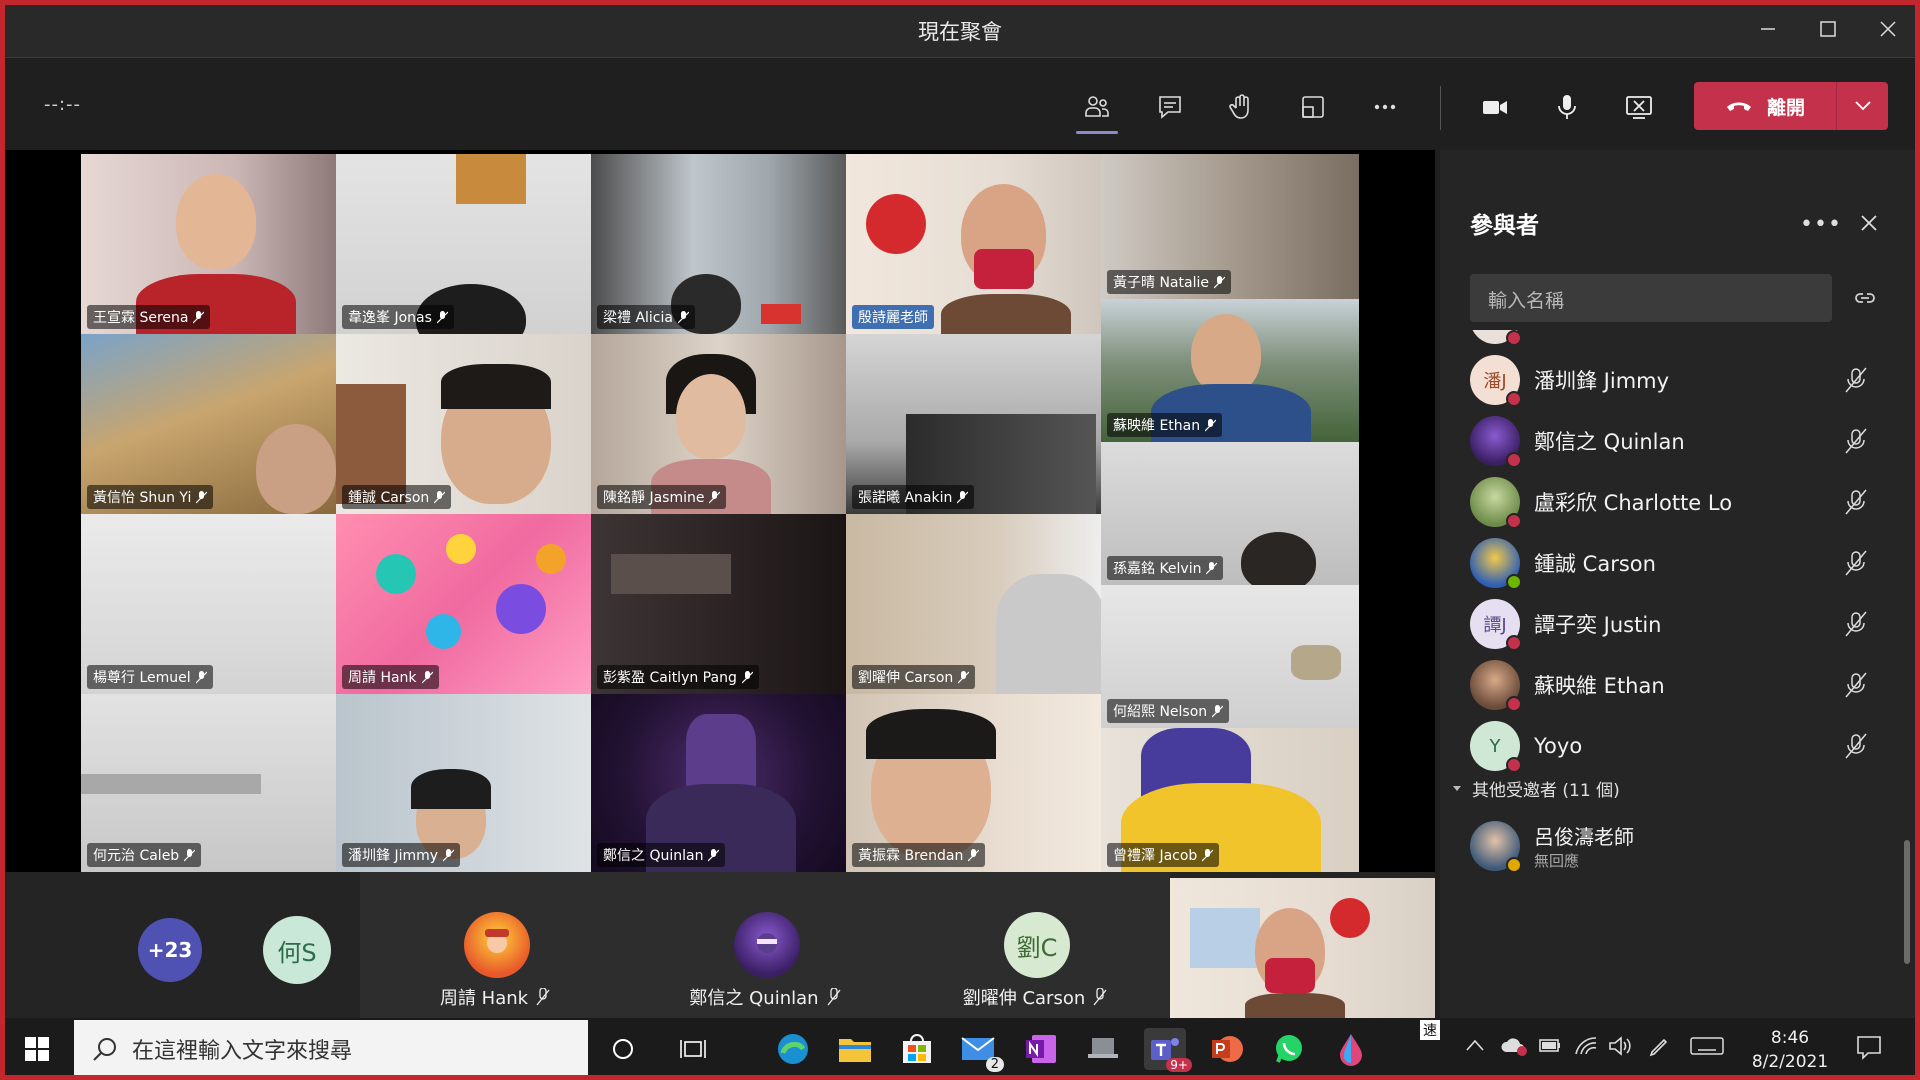 This screenshot has height=1080, width=1920. I want to click on teams-app: 9+, so click(1168, 1050).